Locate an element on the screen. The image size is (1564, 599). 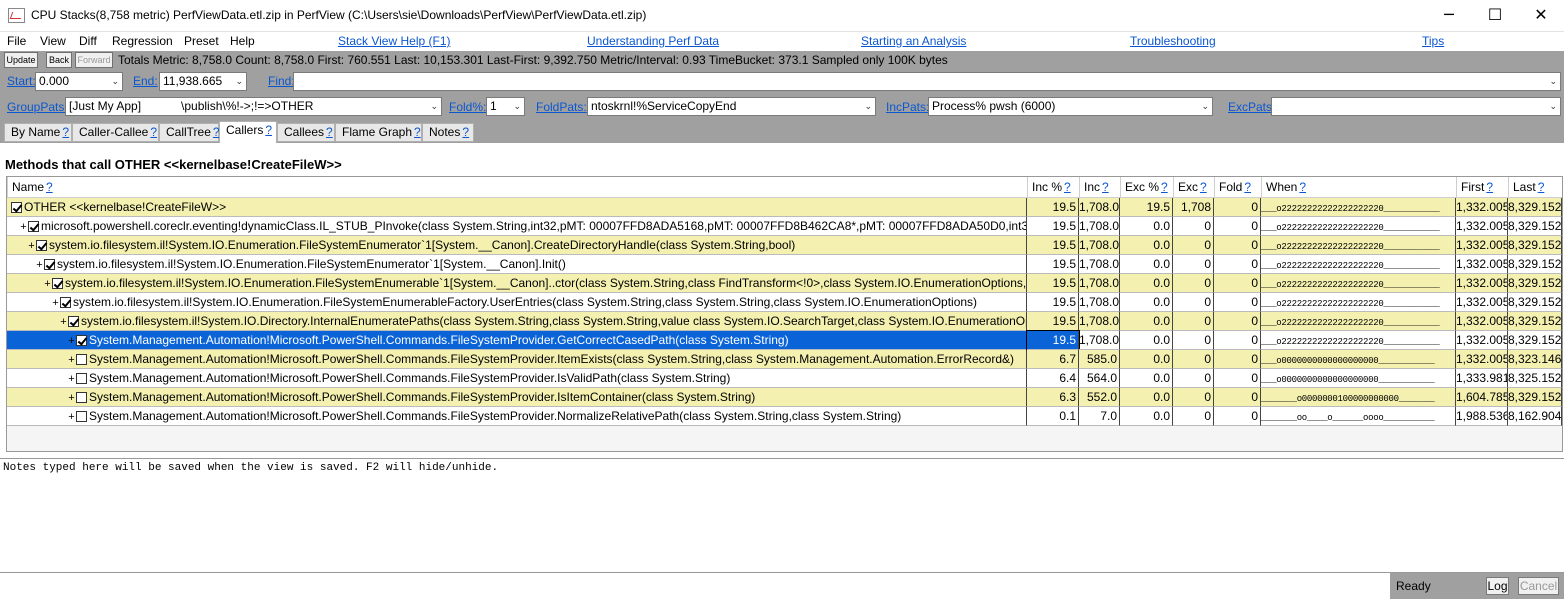
excpats-label: ExcPats: is located at coordinates (1251, 107).